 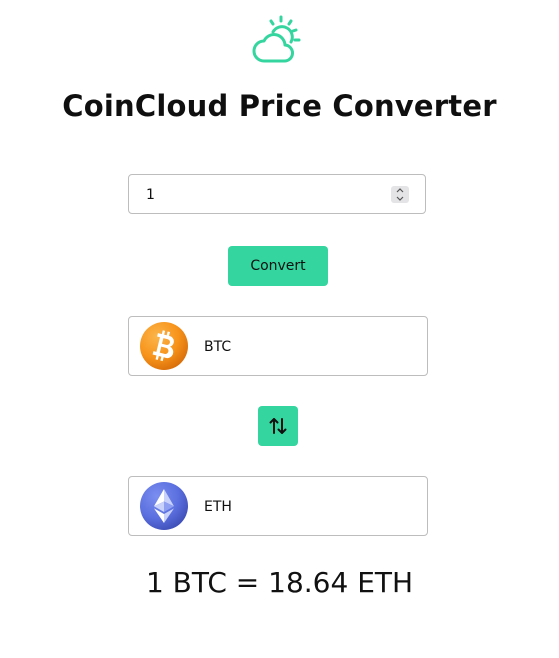 What do you see at coordinates (218, 507) in the screenshot?
I see `to-coin-label: ETH` at bounding box center [218, 507].